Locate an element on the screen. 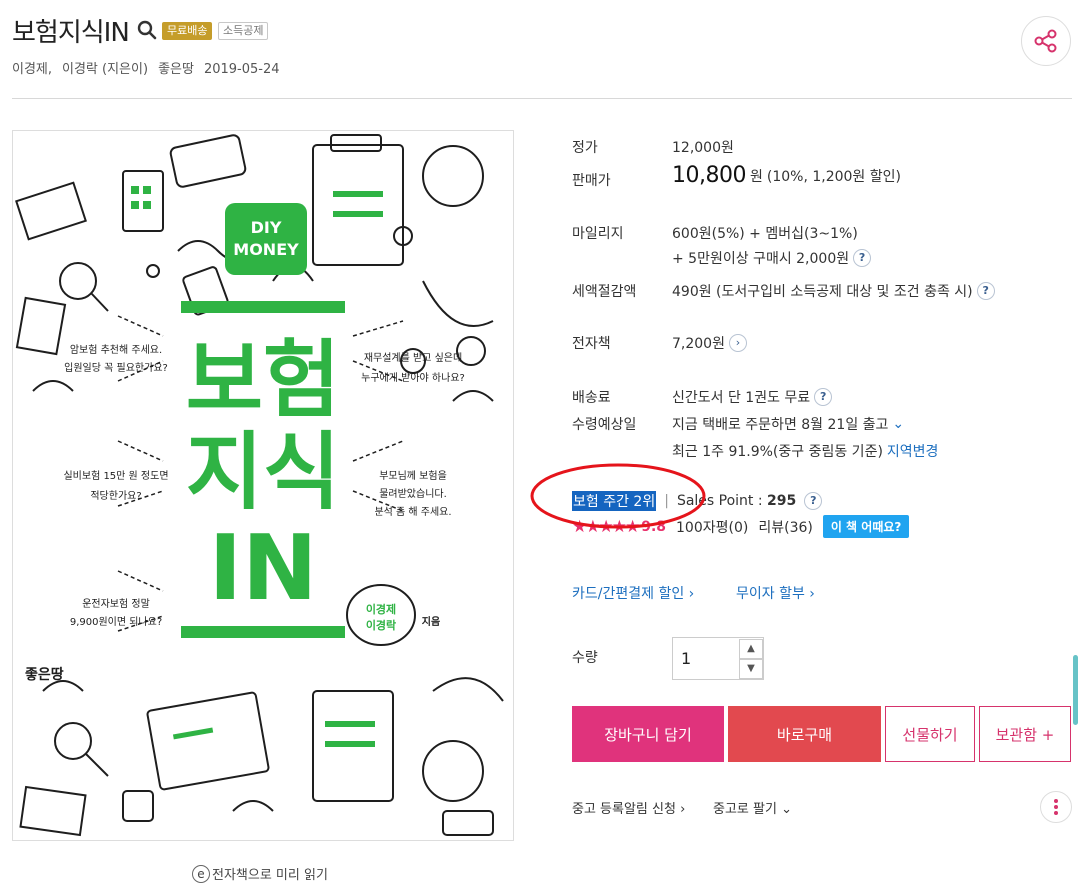  cover-quote: 9,900원이면 되나요? is located at coordinates (116, 622).